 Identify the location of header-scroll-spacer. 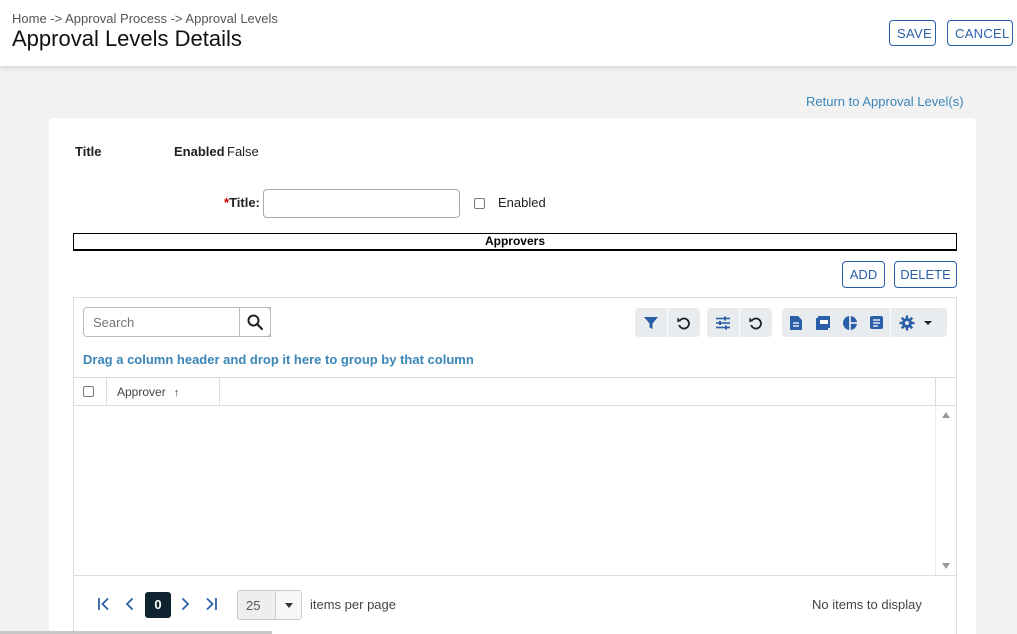
(945, 392).